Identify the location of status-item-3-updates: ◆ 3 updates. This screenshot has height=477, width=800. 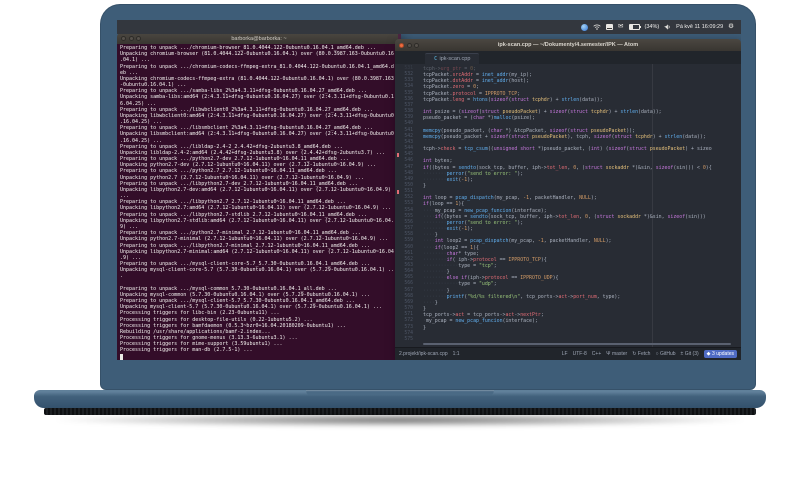
(720, 354).